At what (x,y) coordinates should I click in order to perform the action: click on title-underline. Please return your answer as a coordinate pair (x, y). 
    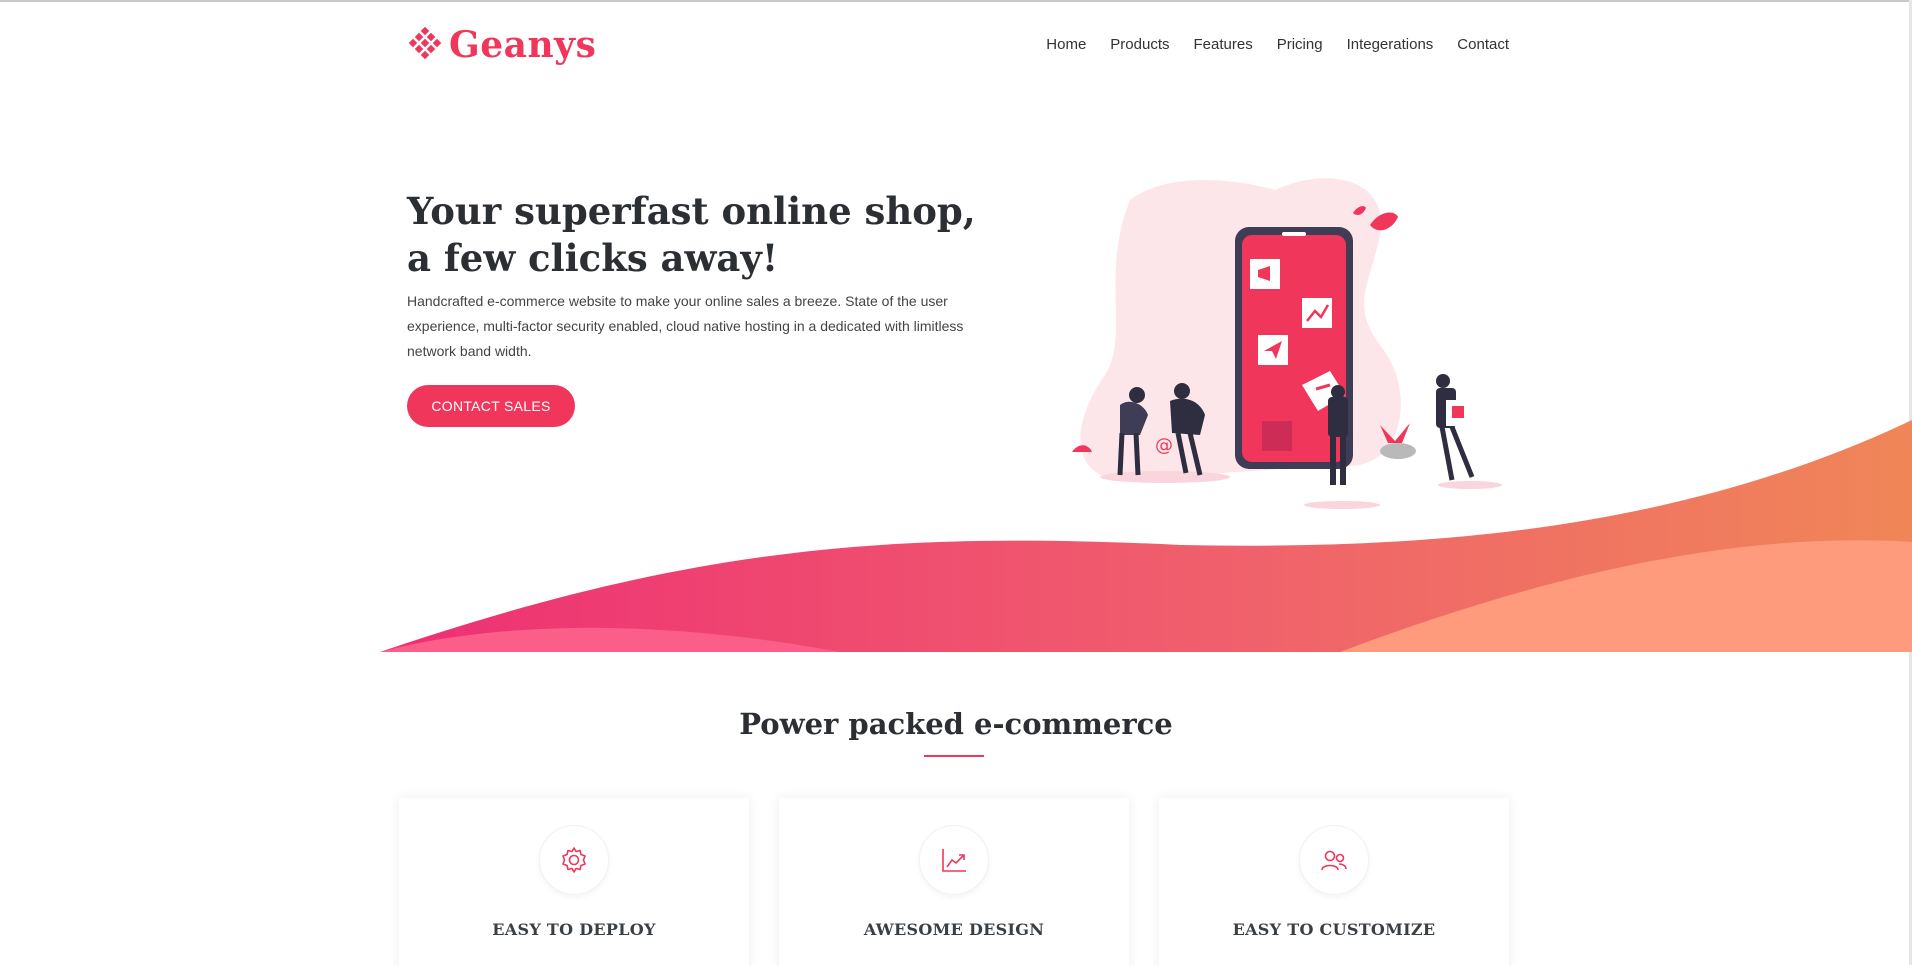
    Looking at the image, I should click on (954, 756).